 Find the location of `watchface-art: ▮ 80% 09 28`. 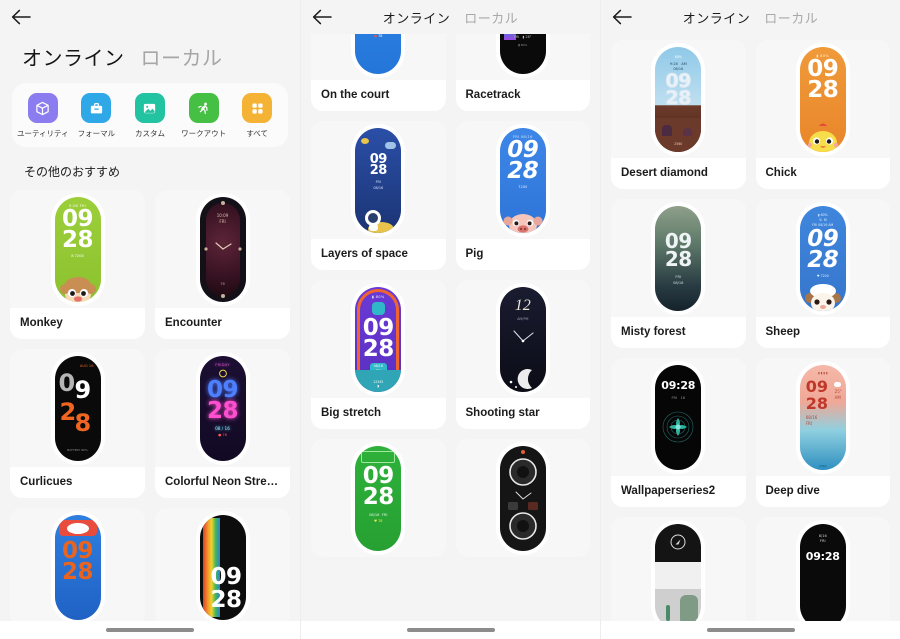

watchface-art: ▮ 80% 09 28 is located at coordinates (822, 99).